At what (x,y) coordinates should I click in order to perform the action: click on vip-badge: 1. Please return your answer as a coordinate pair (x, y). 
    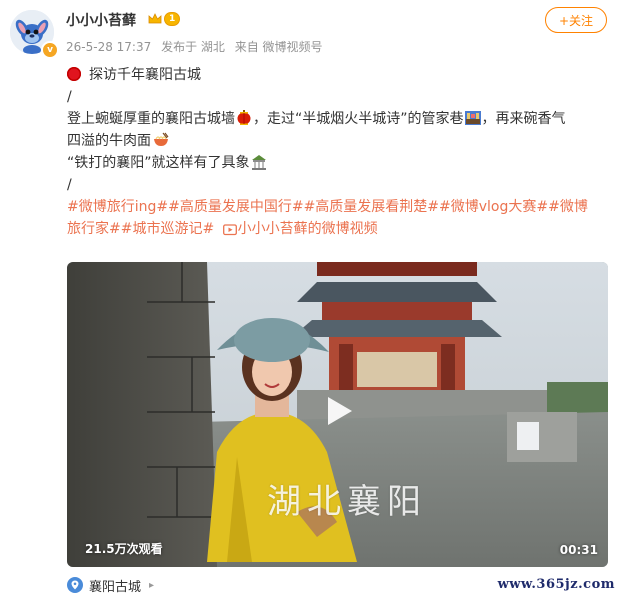
    Looking at the image, I should click on (164, 19).